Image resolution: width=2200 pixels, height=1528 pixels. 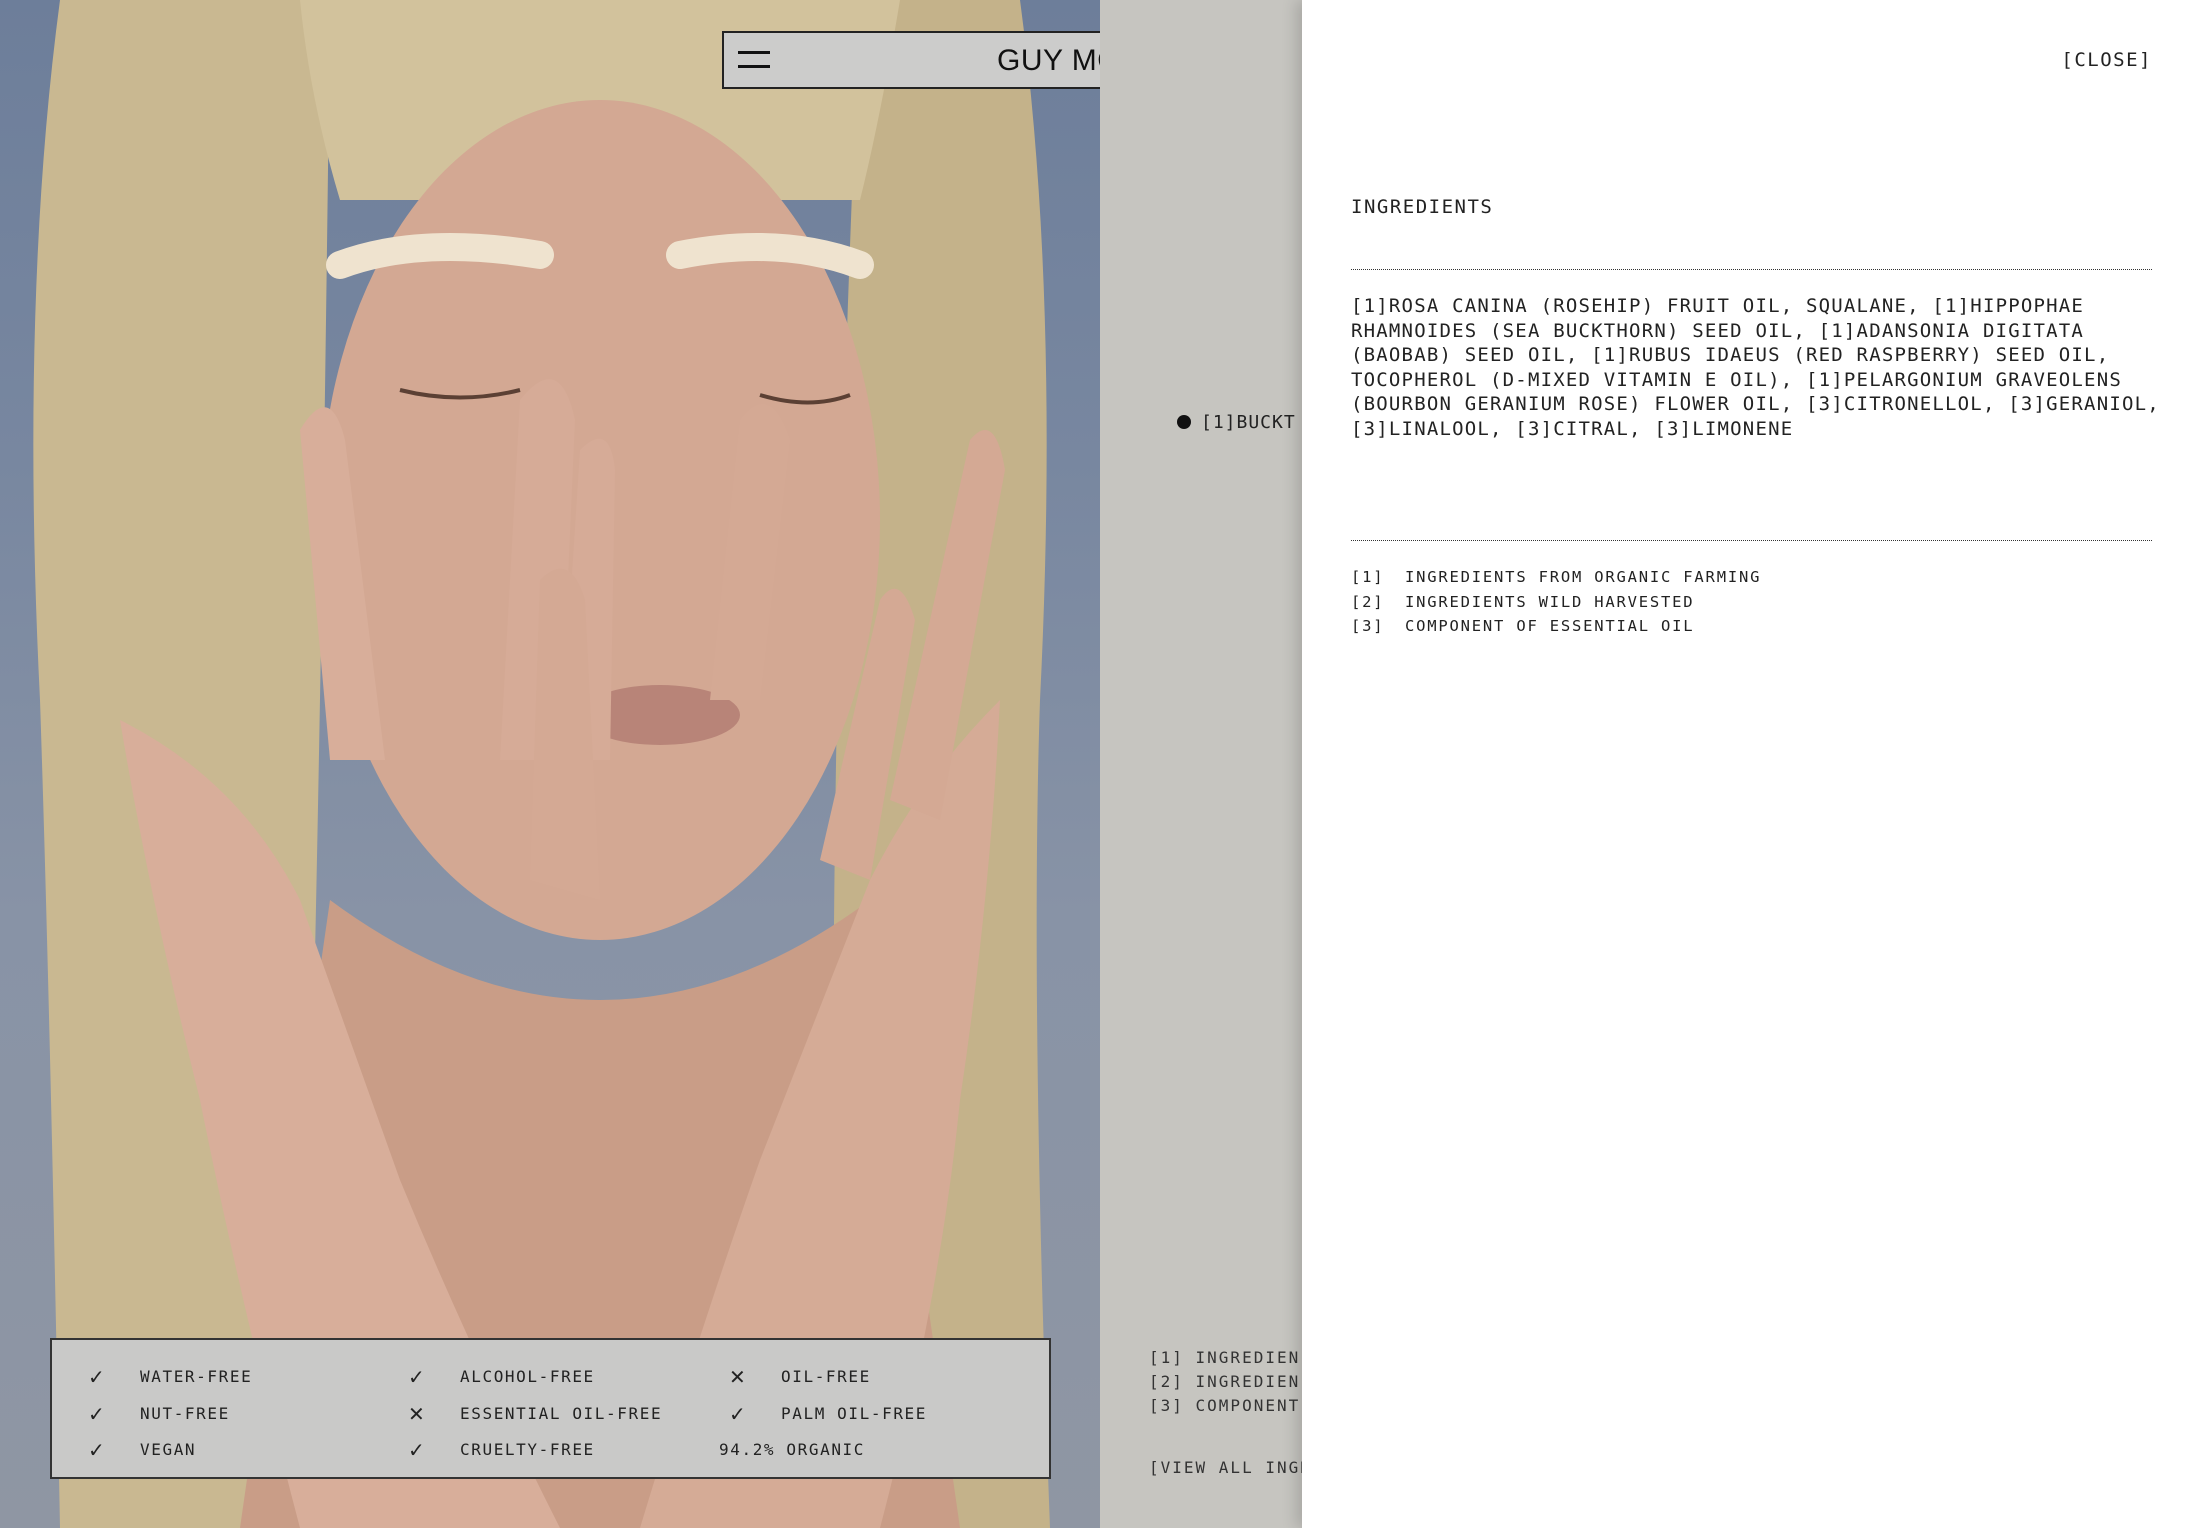 What do you see at coordinates (1225, 1405) in the screenshot?
I see `strip-note: [3] COMPONENT` at bounding box center [1225, 1405].